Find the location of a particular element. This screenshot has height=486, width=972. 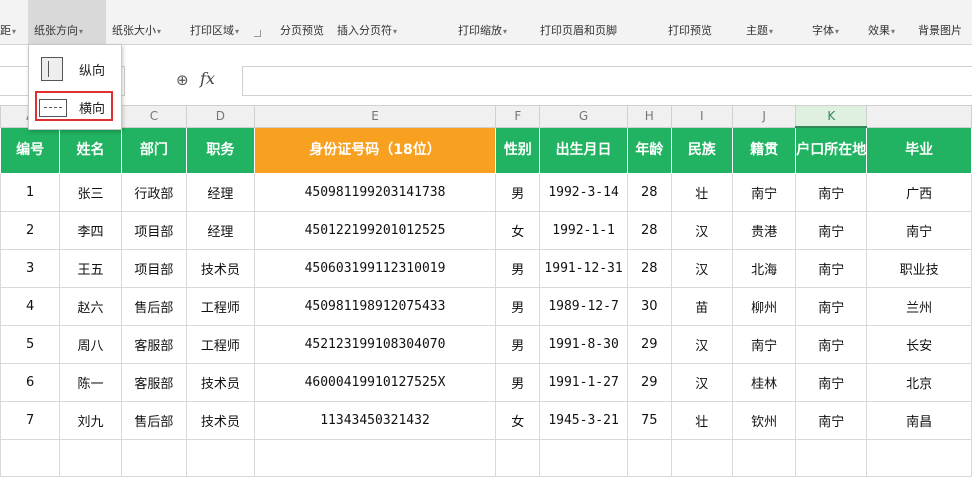

print-header-footer-button: 打印页眉和页脚 is located at coordinates (578, 30).